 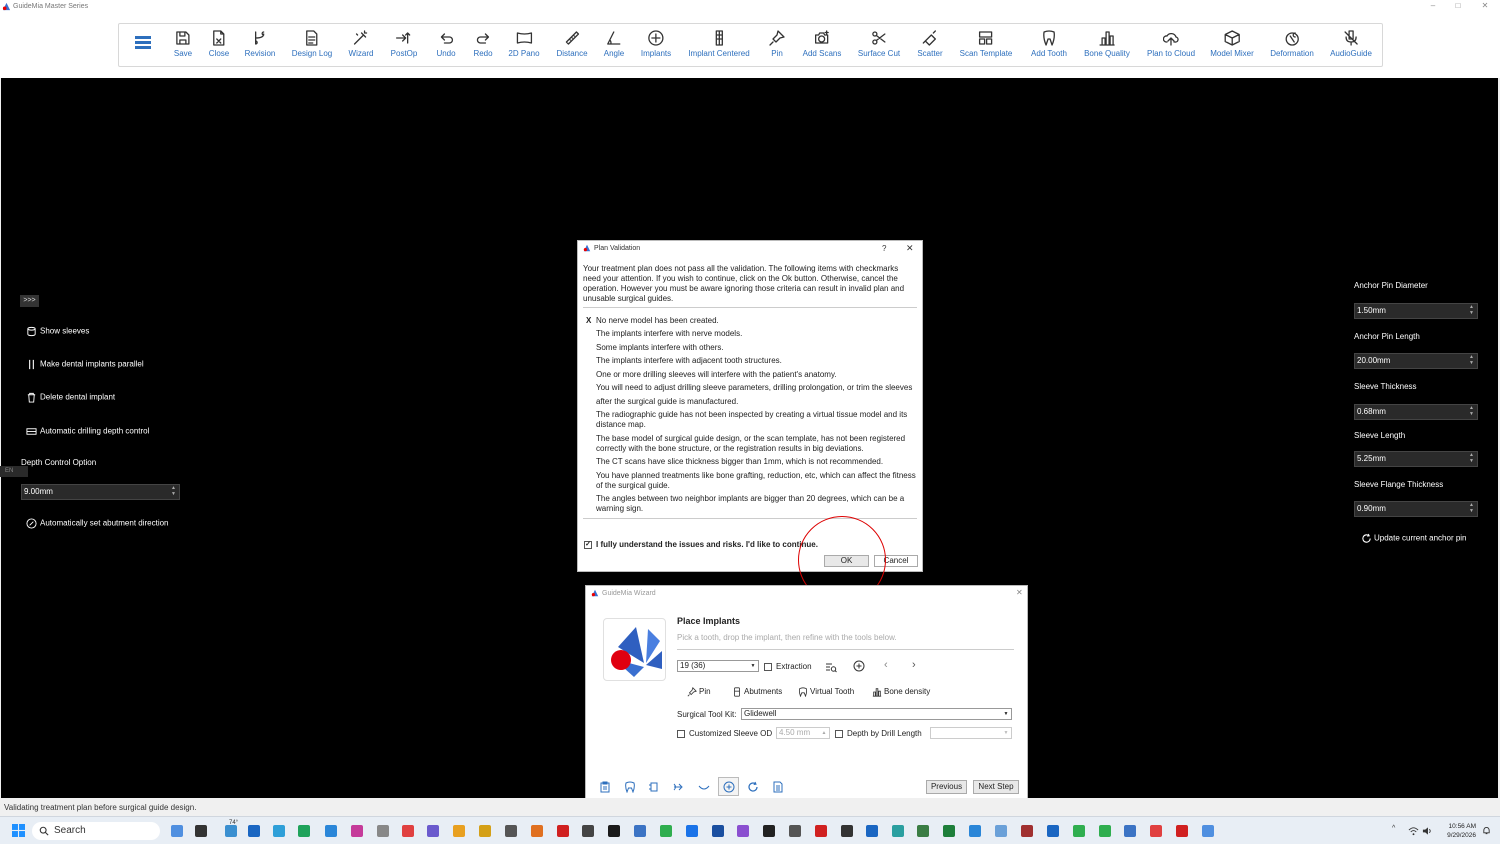 What do you see at coordinates (260, 44) in the screenshot?
I see `toolbar-revision-button: Revision` at bounding box center [260, 44].